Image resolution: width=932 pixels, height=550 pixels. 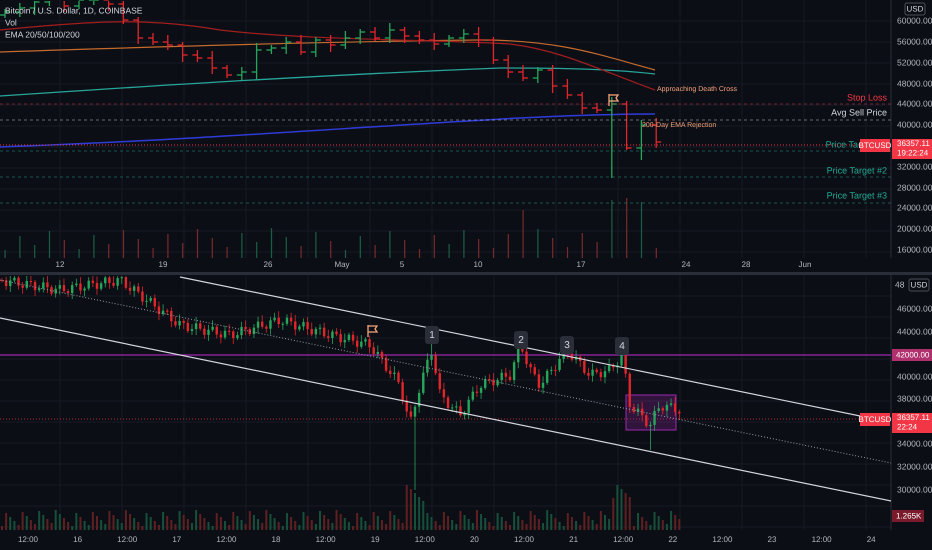 I want to click on countdown-label: 22:24, so click(x=907, y=427).